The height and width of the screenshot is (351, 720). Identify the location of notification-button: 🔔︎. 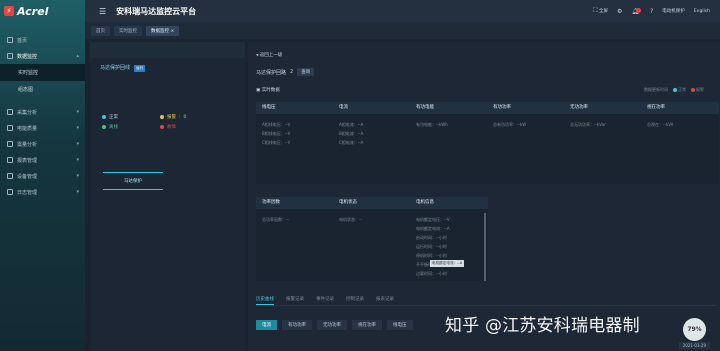
(636, 11).